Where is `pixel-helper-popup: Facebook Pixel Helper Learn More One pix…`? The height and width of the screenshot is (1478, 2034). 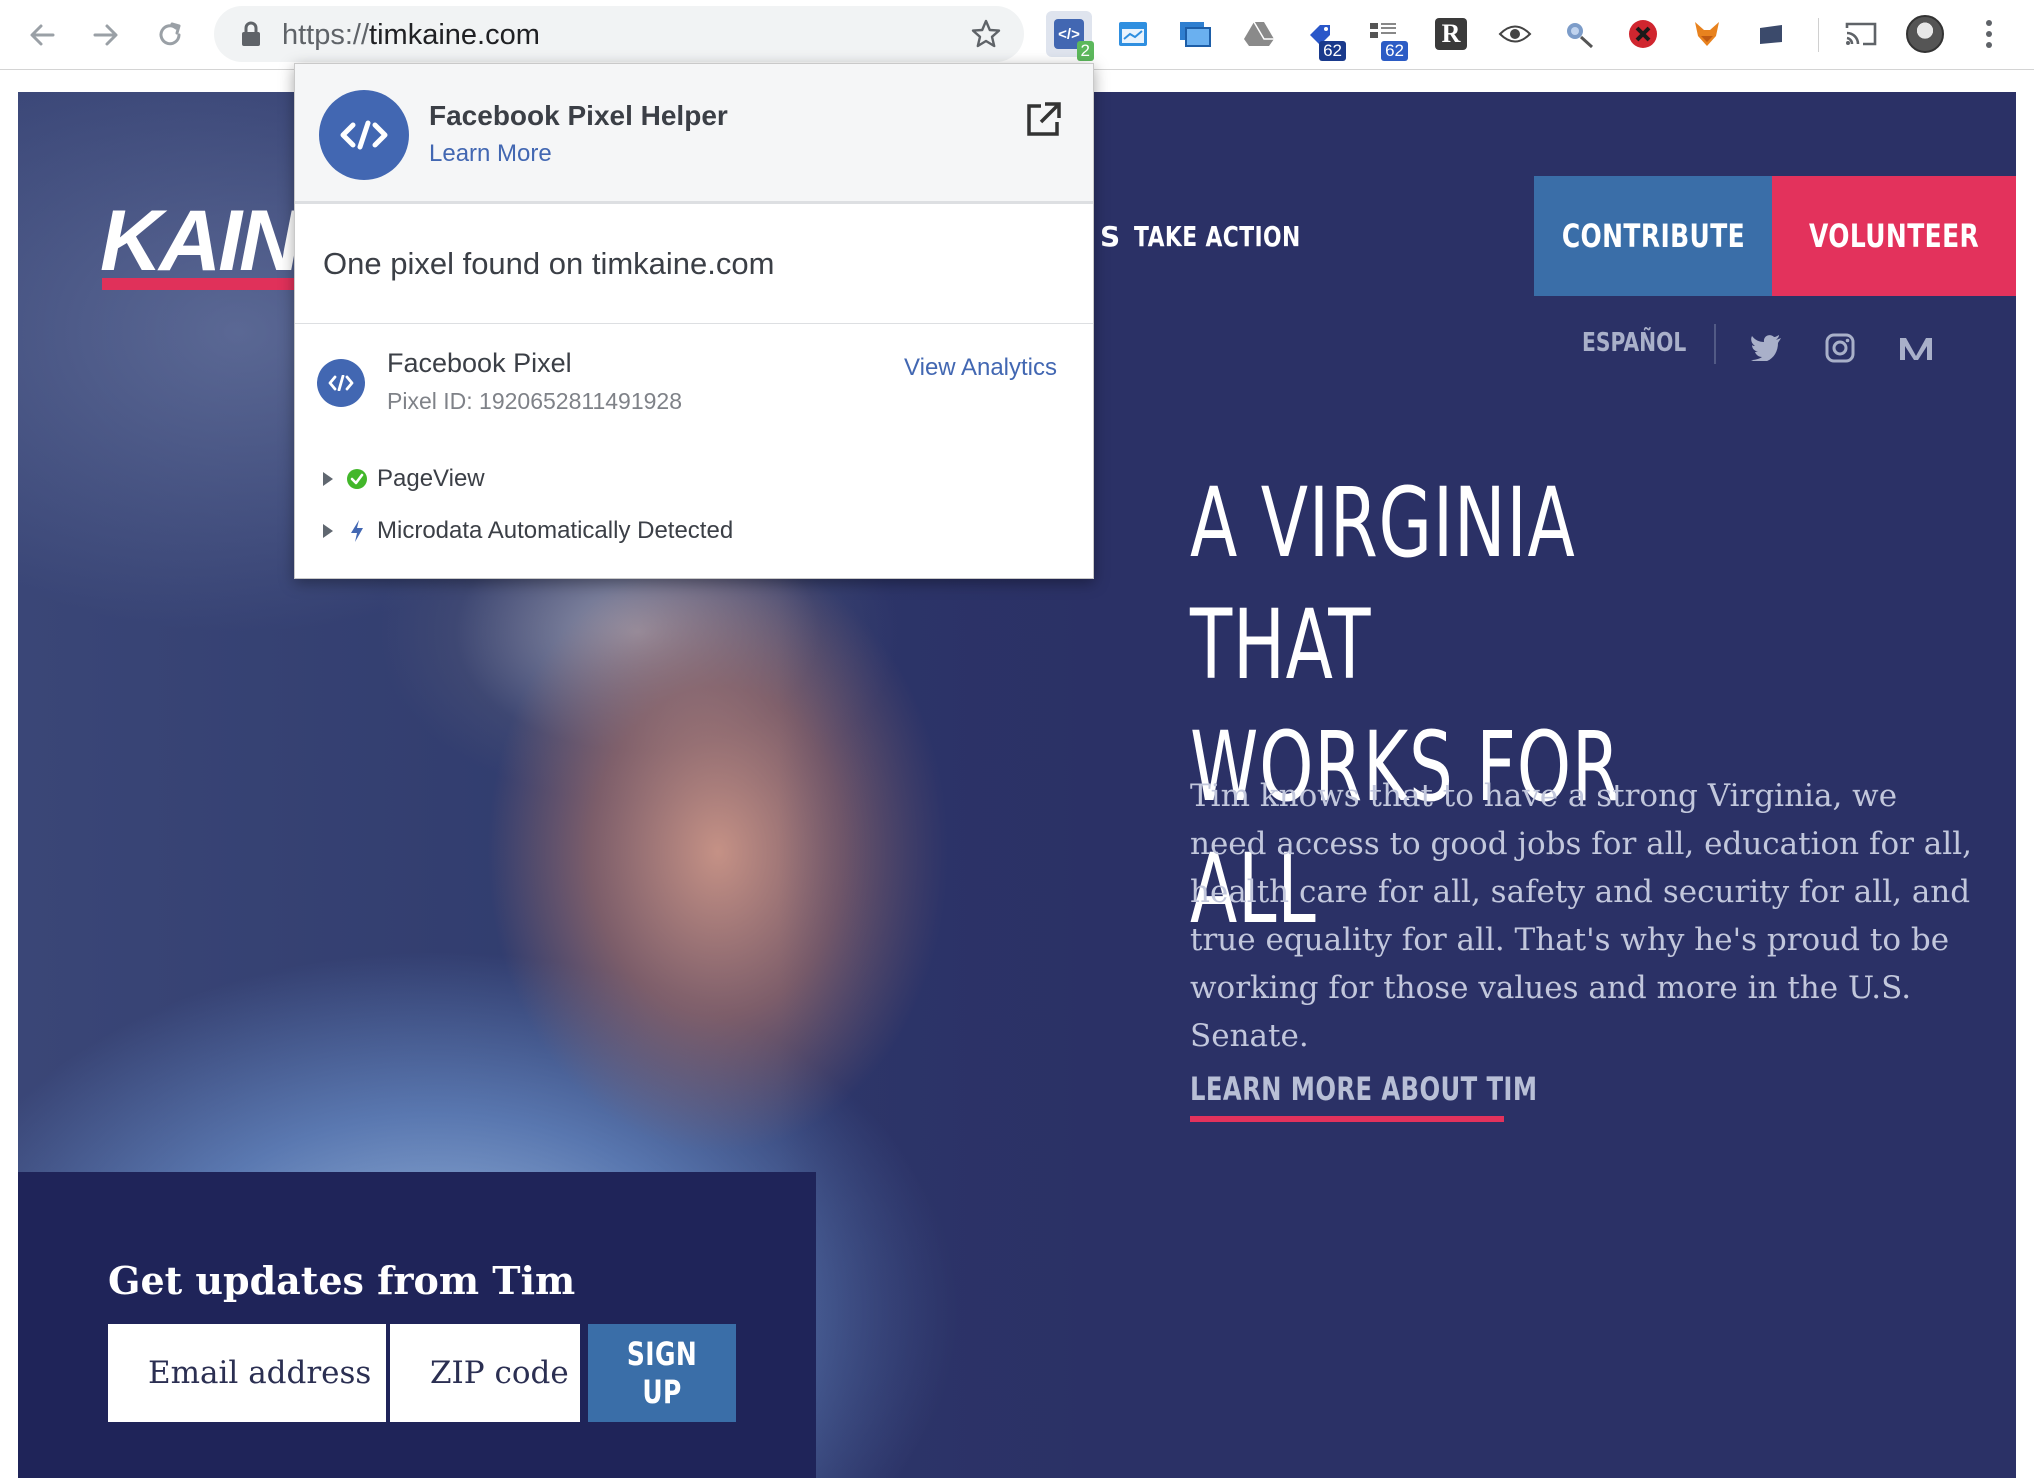
pixel-helper-popup: Facebook Pixel Helper Learn More One pix… is located at coordinates (694, 321).